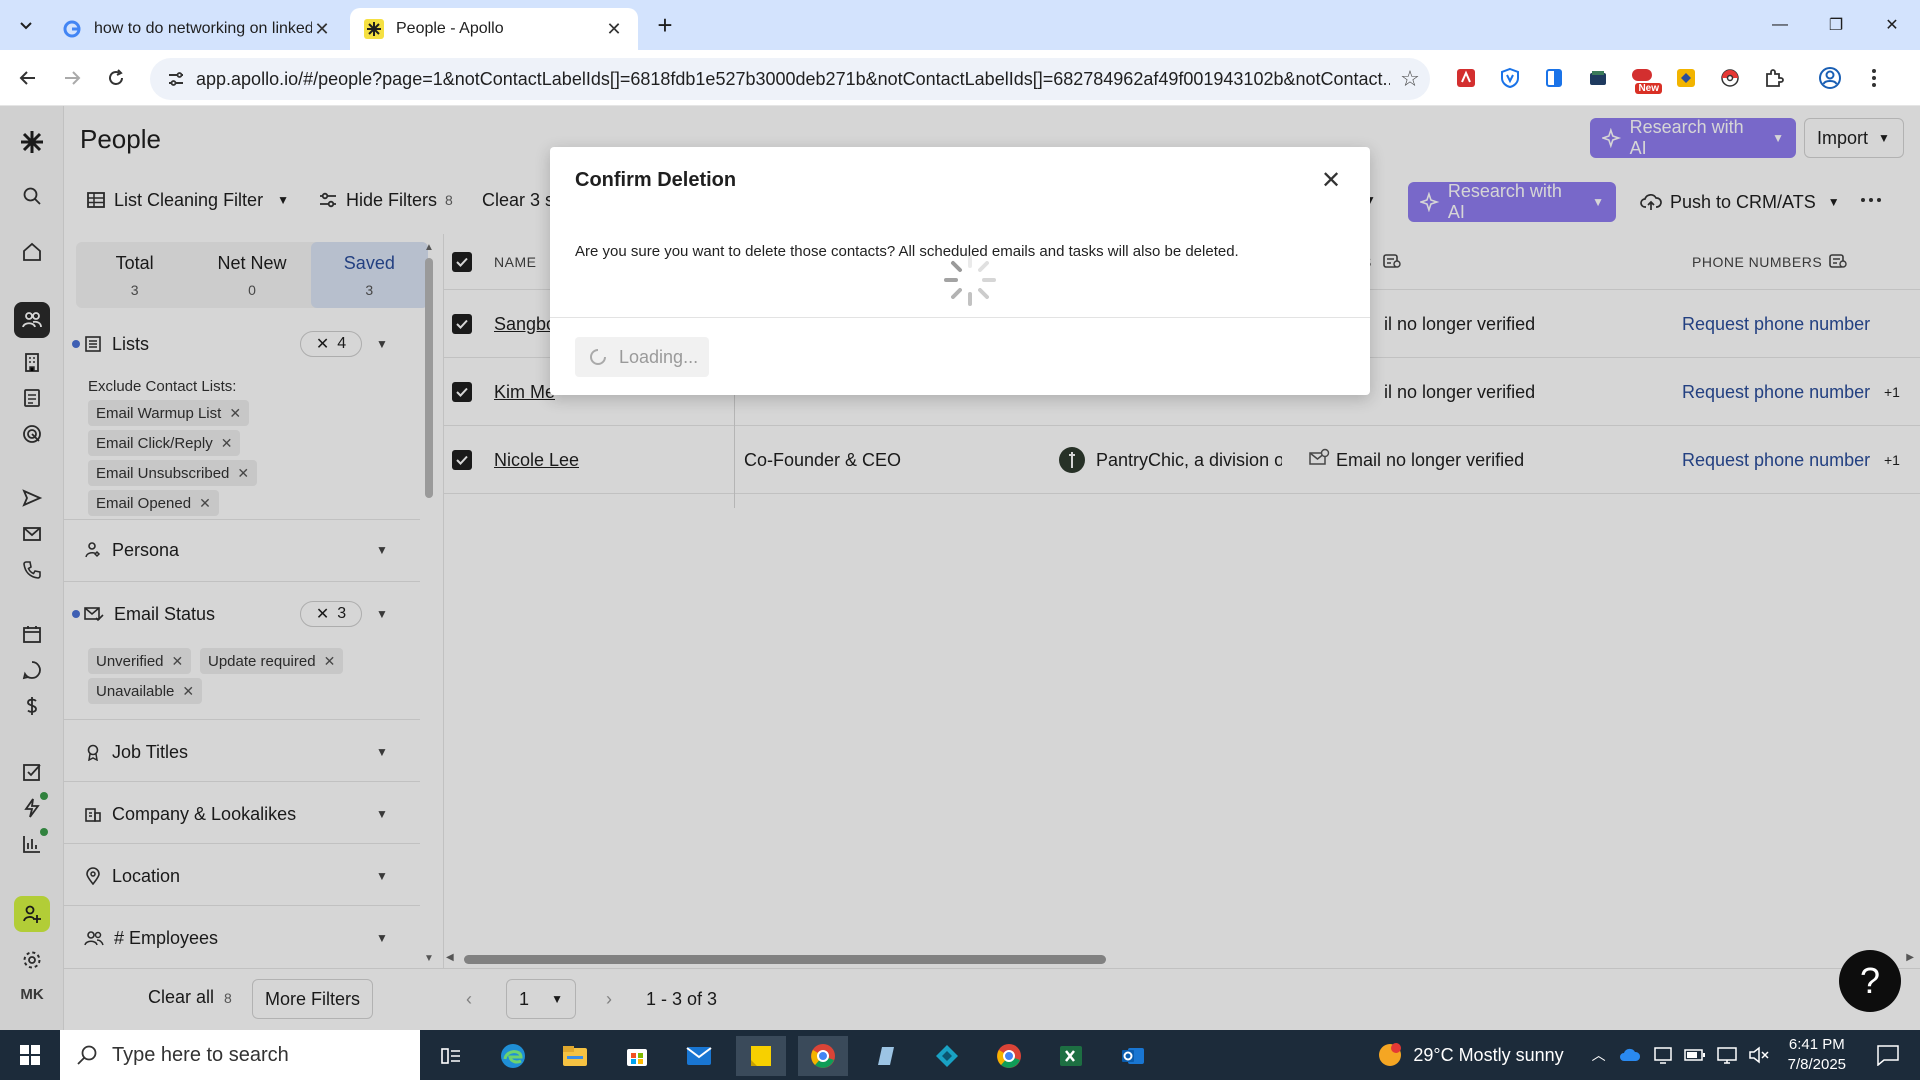 This screenshot has height=1080, width=1920. I want to click on google-icon, so click(72, 29).